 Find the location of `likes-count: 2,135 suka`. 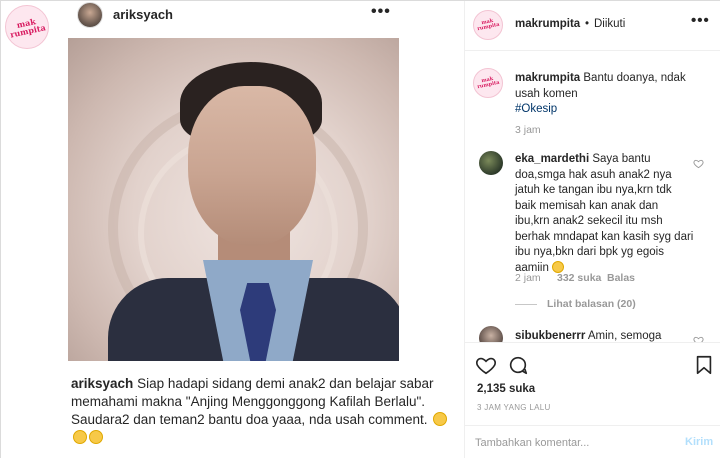

likes-count: 2,135 suka is located at coordinates (506, 389).